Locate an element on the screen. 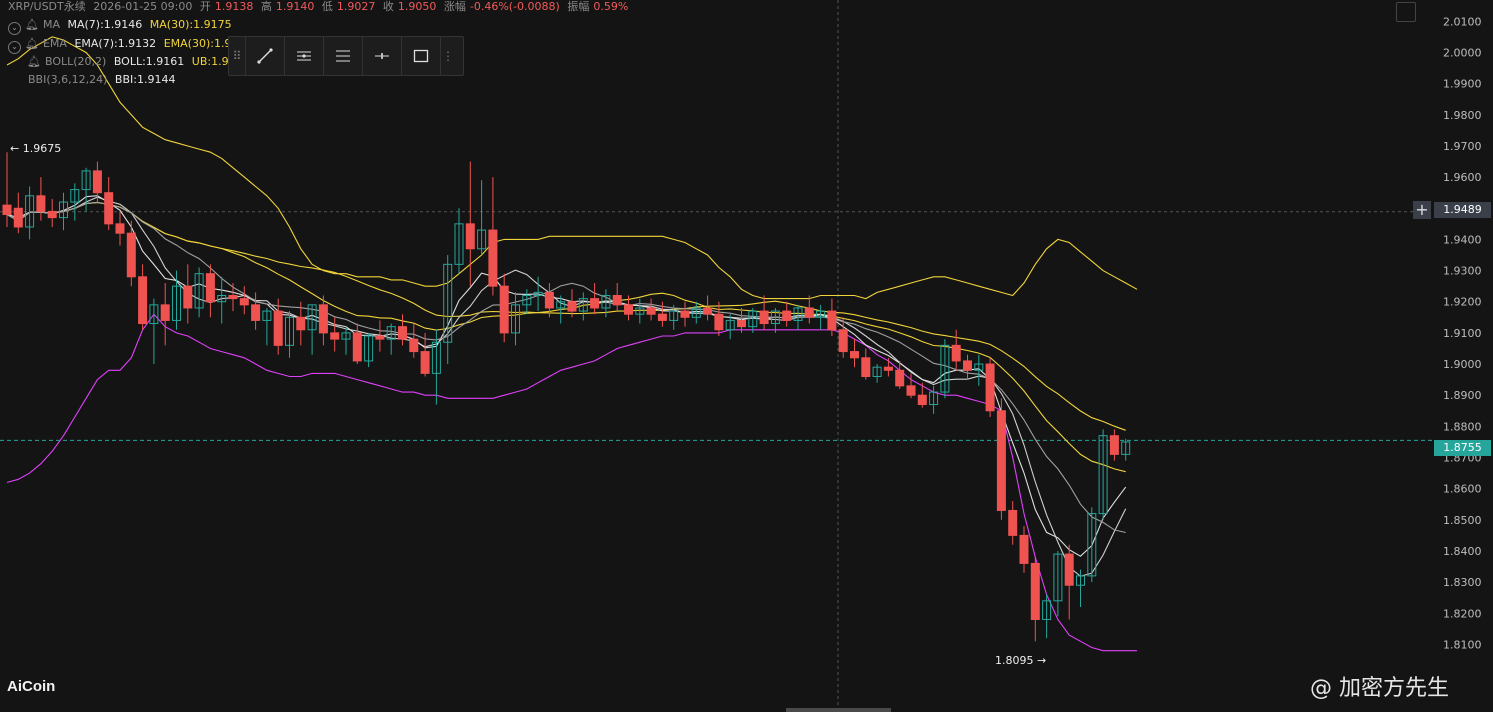  horizontal-ray-icon is located at coordinates (303, 56).